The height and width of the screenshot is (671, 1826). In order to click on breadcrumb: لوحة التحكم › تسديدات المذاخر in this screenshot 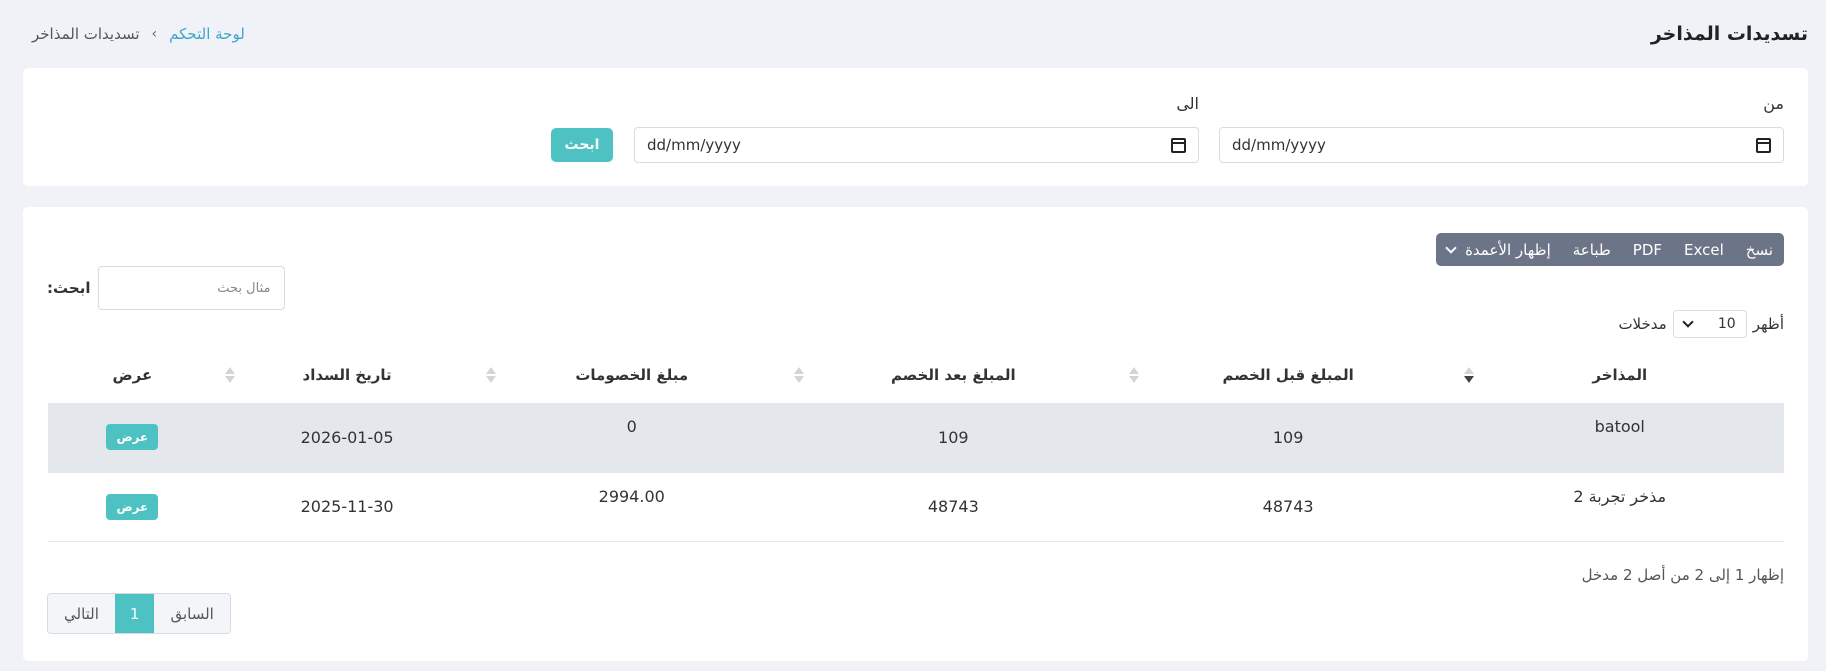, I will do `click(138, 34)`.